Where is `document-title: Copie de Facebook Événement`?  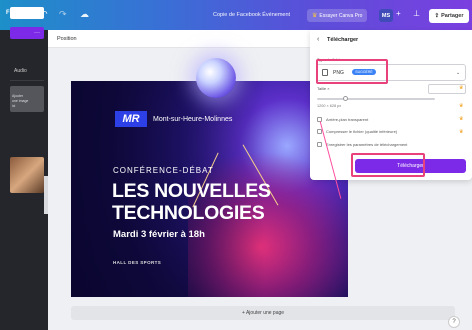
document-title: Copie de Facebook Événement is located at coordinates (251, 15).